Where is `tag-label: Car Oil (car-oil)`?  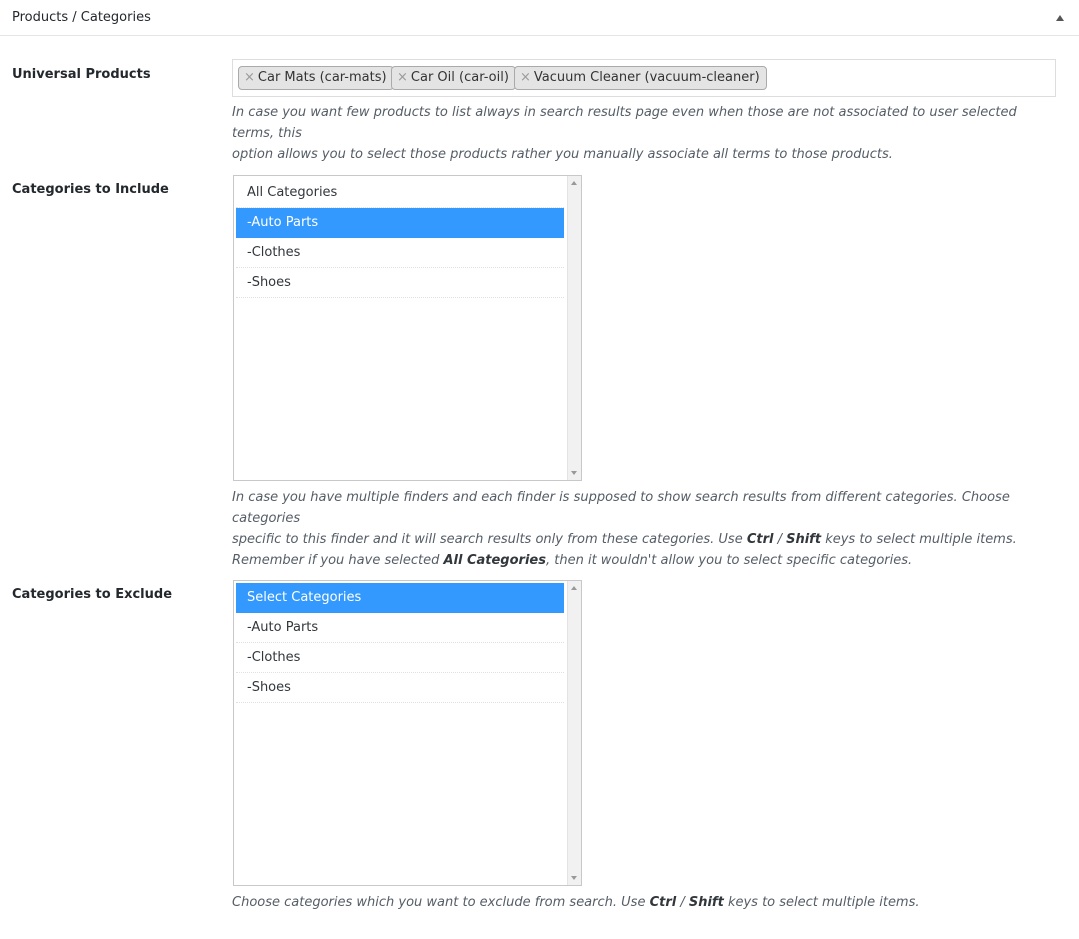
tag-label: Car Oil (car-oil) is located at coordinates (459, 77).